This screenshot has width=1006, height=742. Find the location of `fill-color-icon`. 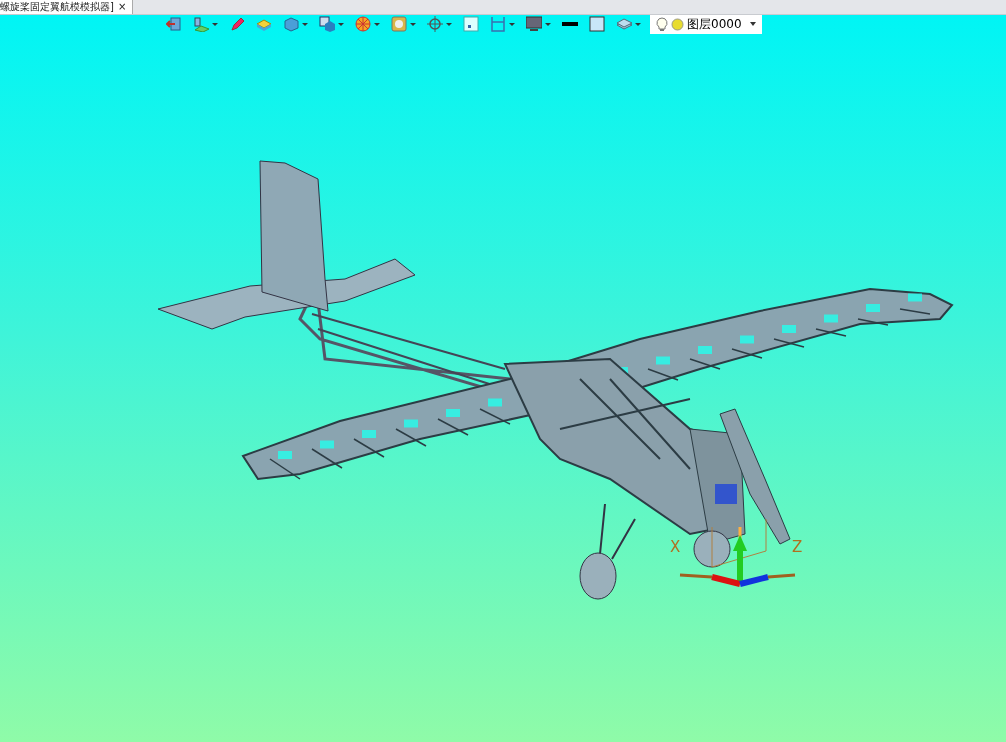

fill-color-icon is located at coordinates (597, 24).